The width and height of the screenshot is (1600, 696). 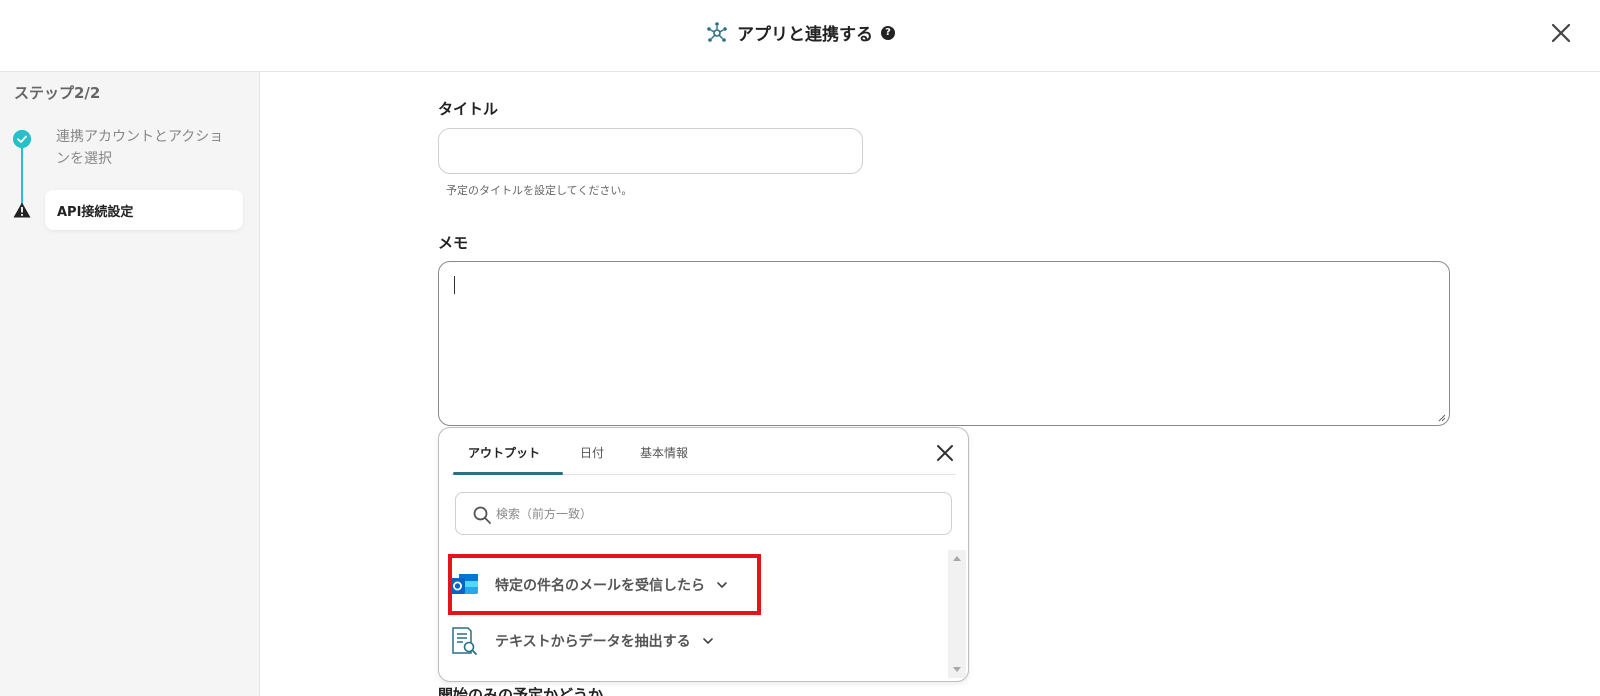 I want to click on search-input, so click(x=716, y=513).